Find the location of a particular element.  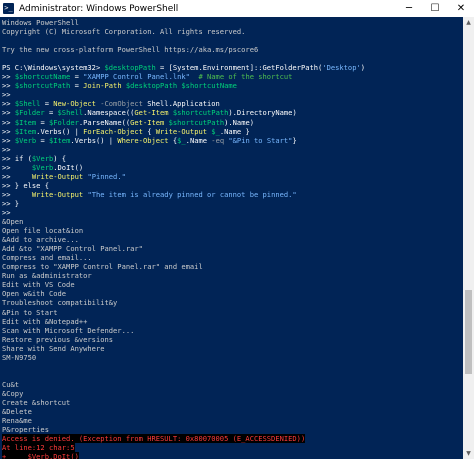

console-line: P&roperties is located at coordinates (232, 429).